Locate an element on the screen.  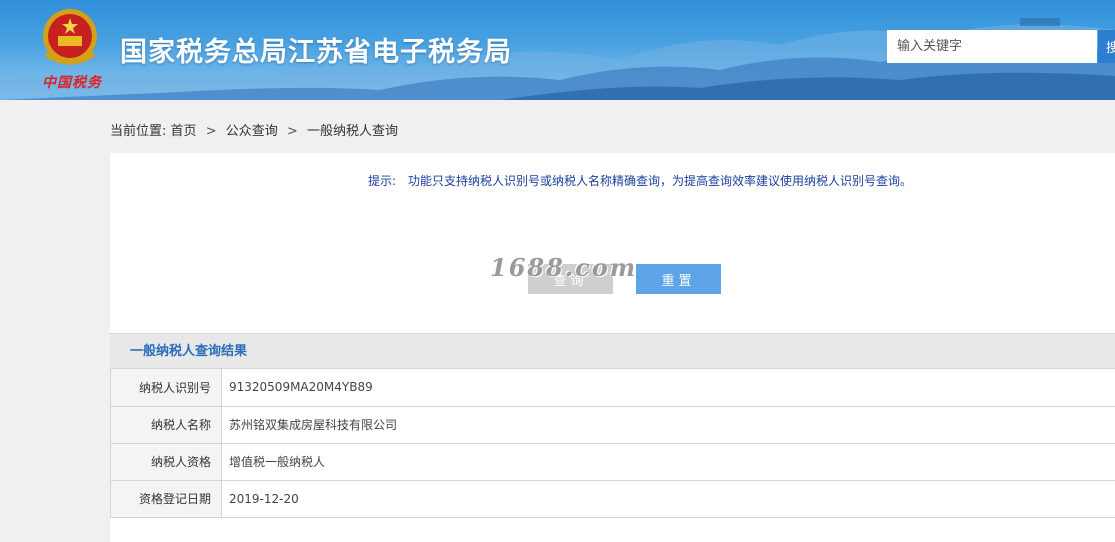
row-value: 91320509MA20M4YB89 is located at coordinates (668, 388).